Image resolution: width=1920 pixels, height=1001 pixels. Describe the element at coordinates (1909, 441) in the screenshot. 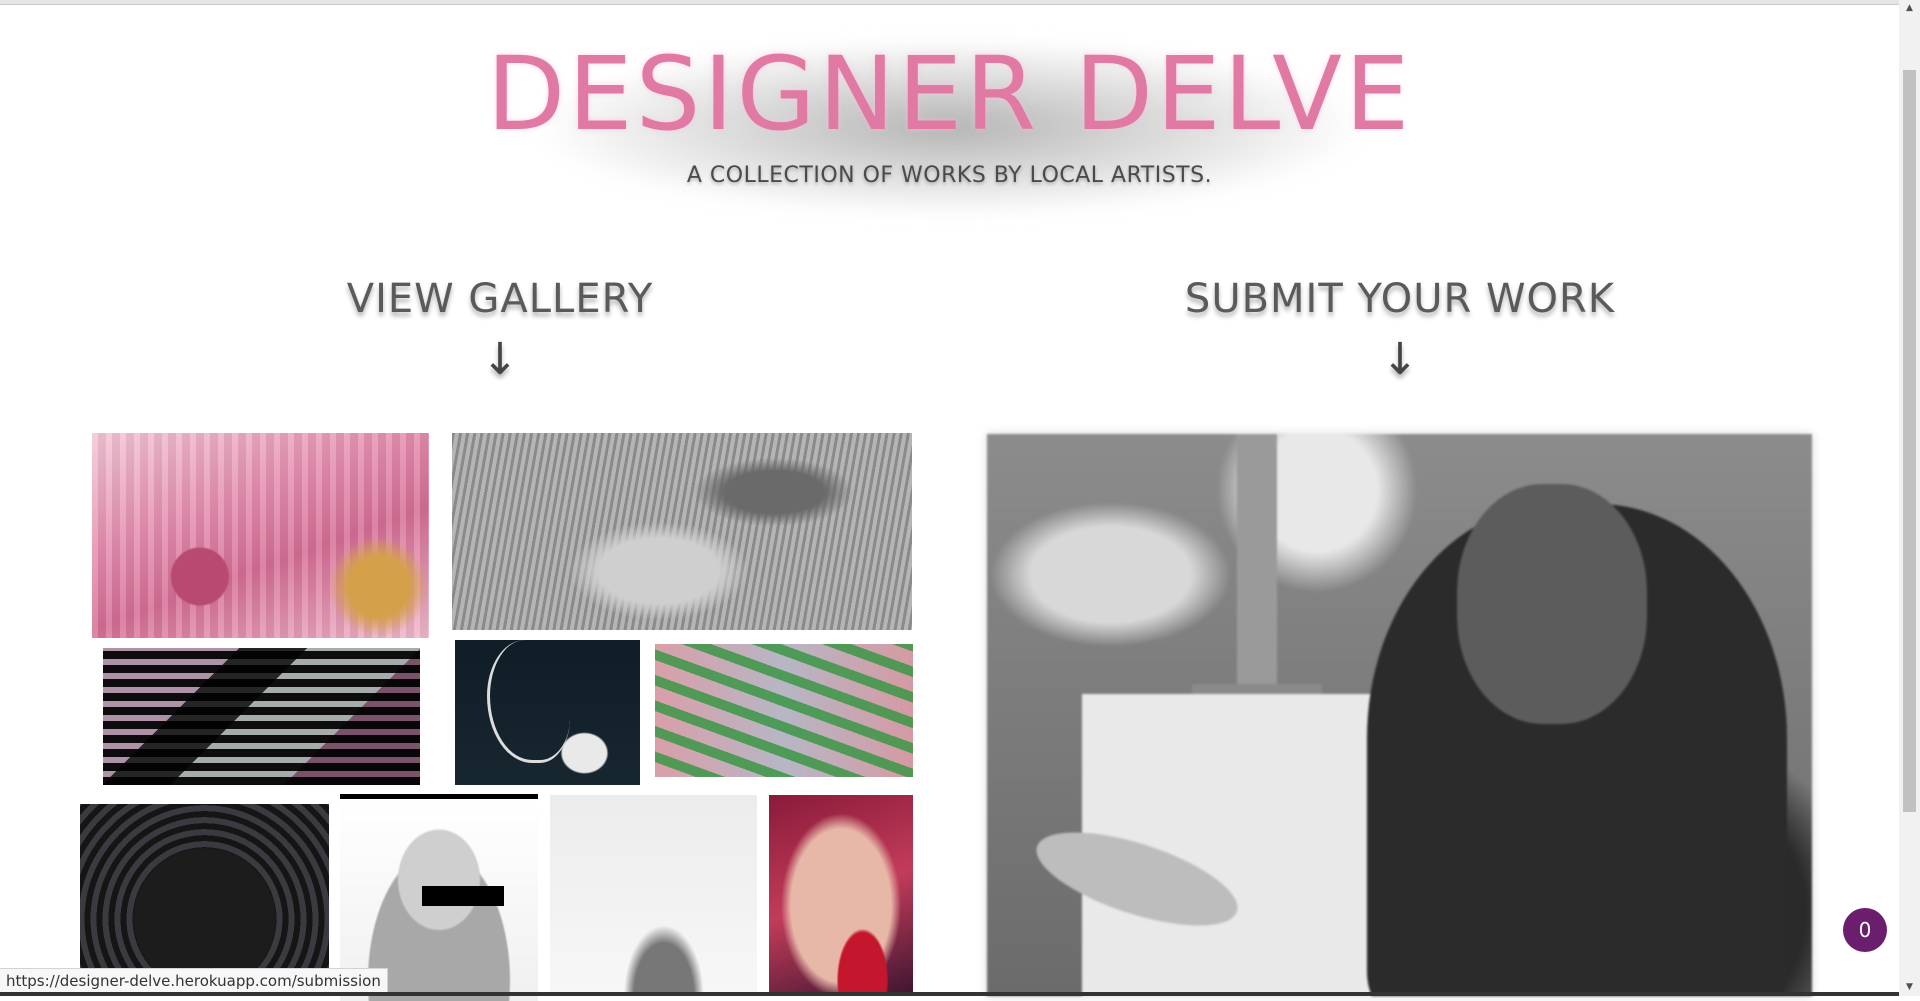

I see `scrollbar-thumb` at that location.